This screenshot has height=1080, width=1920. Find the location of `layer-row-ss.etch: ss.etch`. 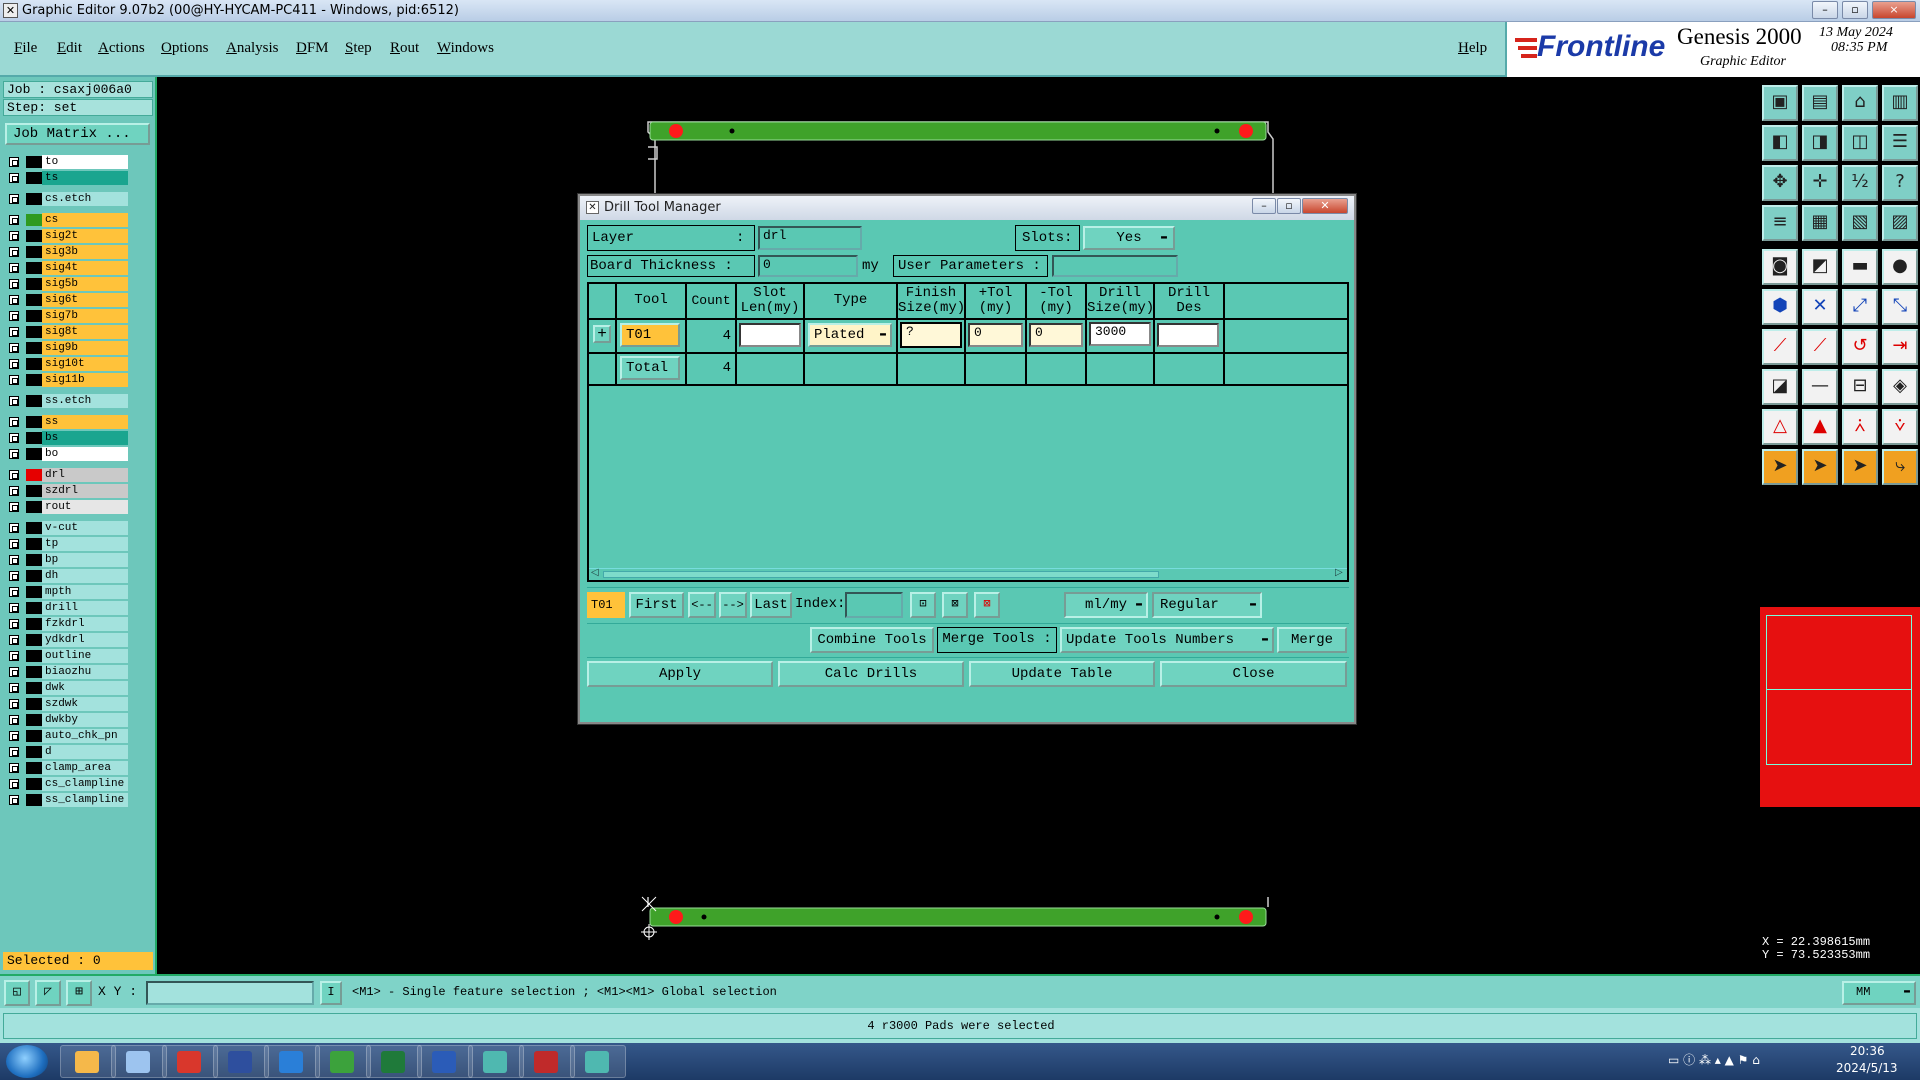

layer-row-ss.etch: ss.etch is located at coordinates (67, 401).